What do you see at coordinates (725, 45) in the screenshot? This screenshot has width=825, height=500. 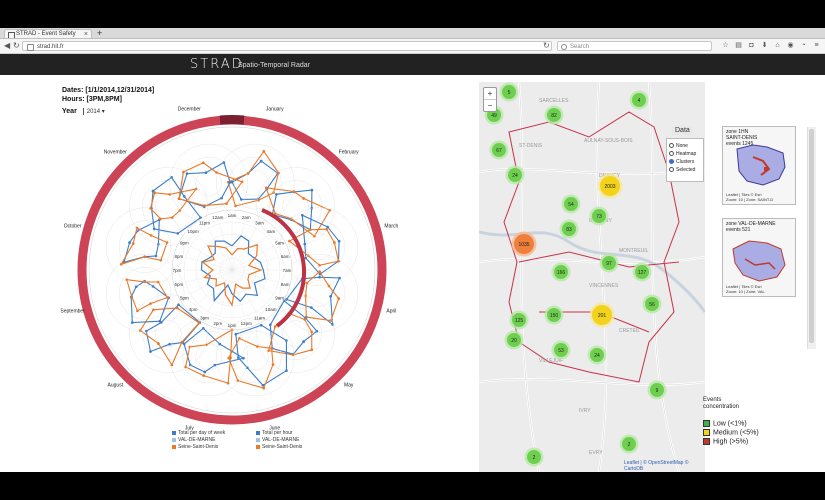 I see `bookmark-star-icon: ☆` at bounding box center [725, 45].